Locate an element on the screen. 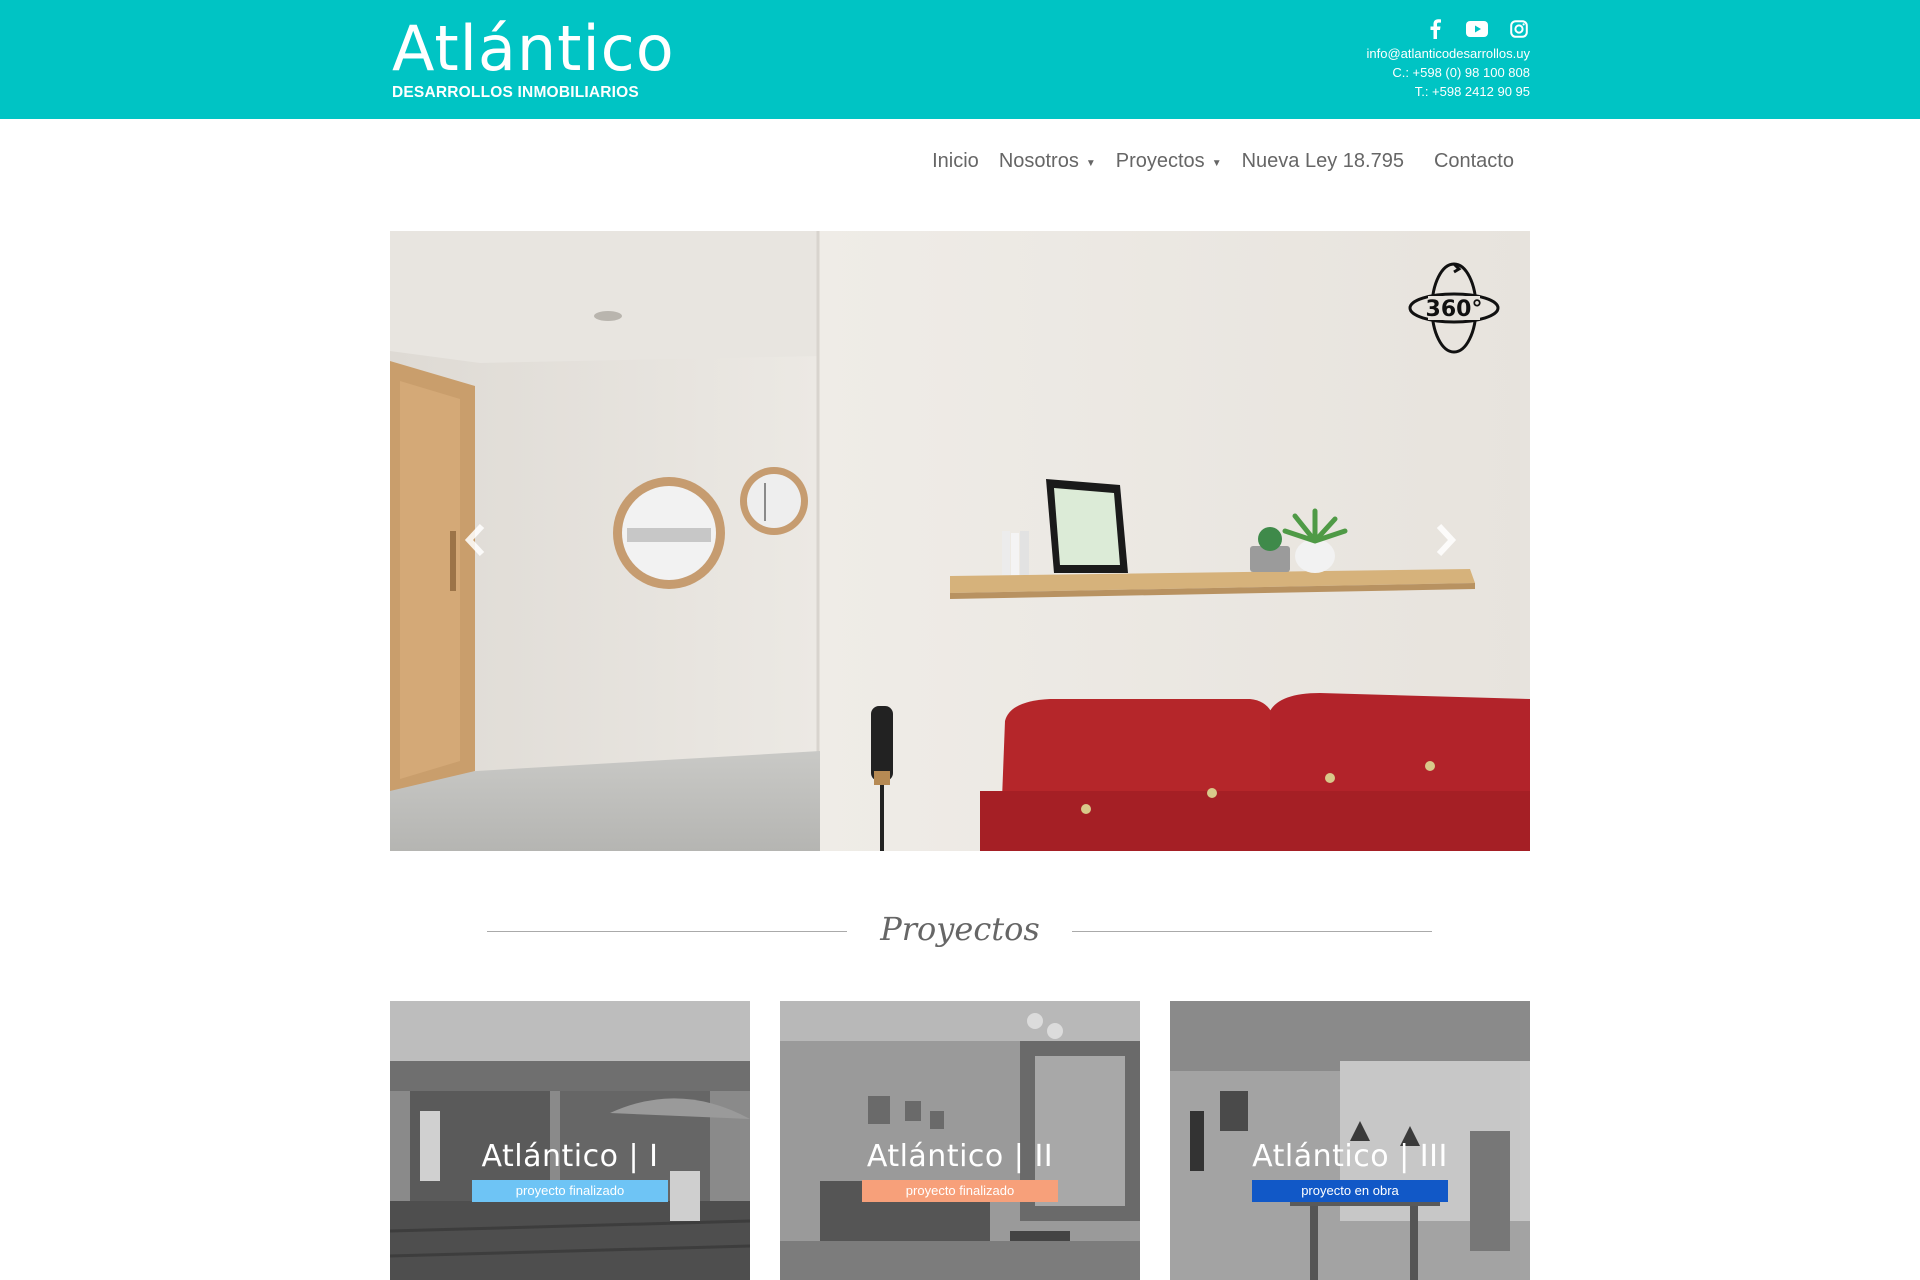 This screenshot has width=1920, height=1280. chevron-right-icon is located at coordinates (1446, 540).